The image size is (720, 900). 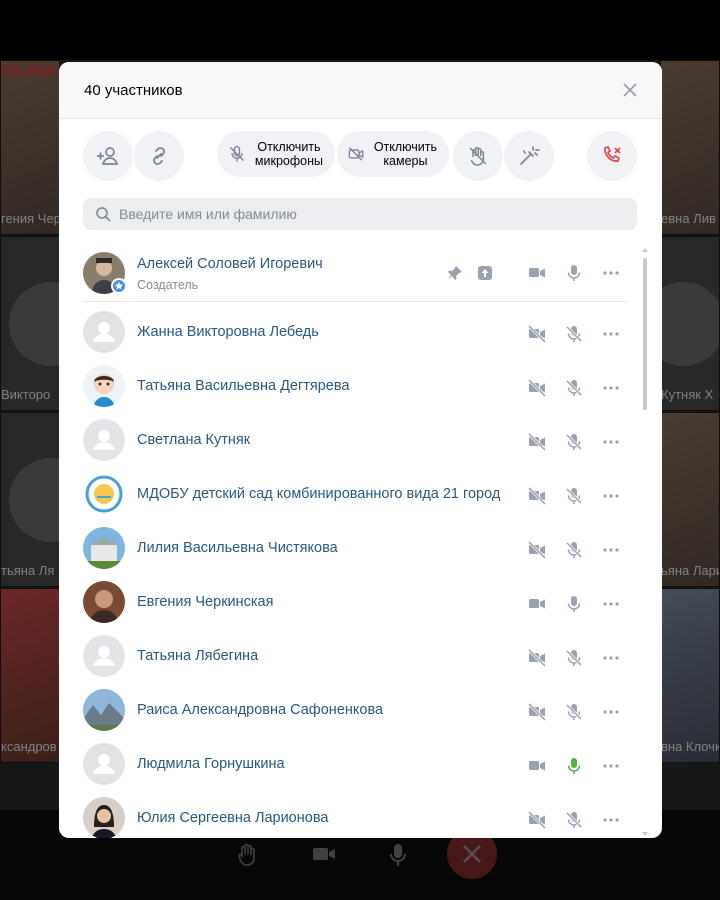 I want to click on lower-hands-button, so click(x=478, y=156).